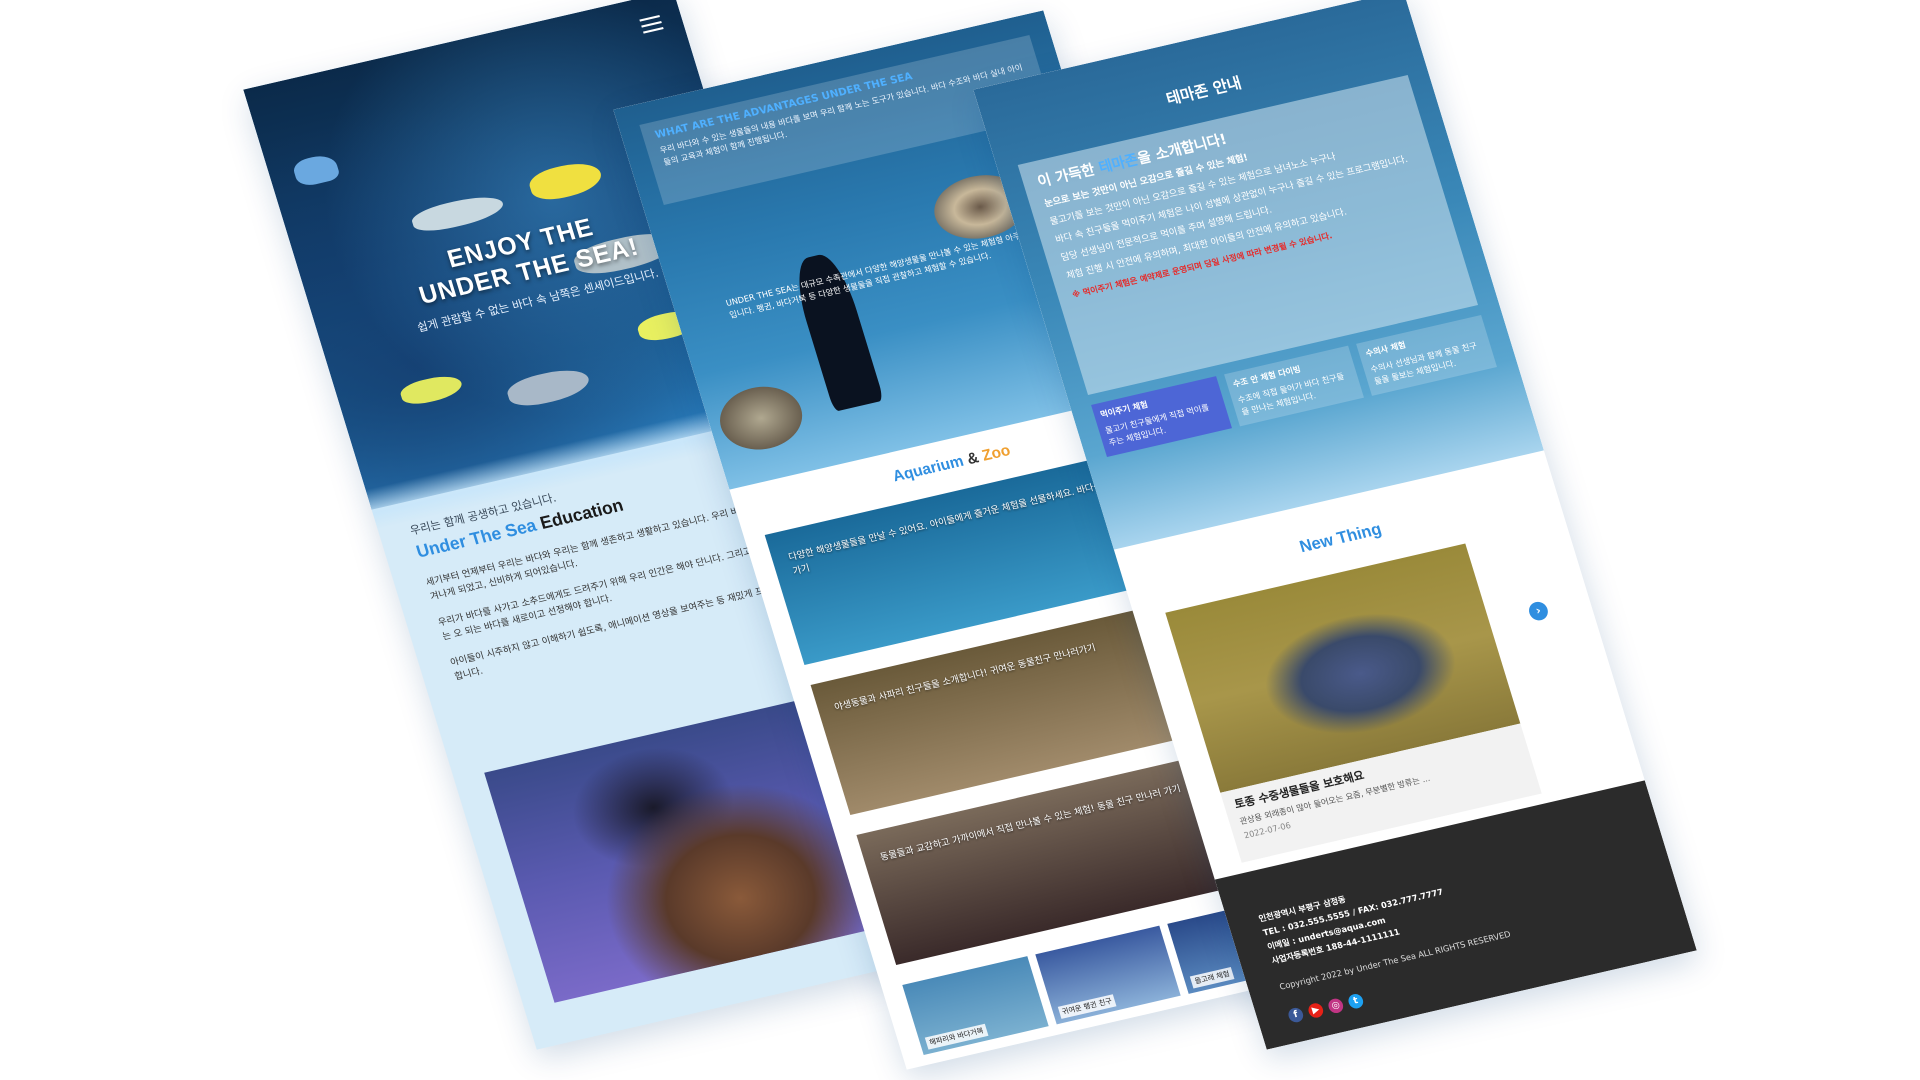 This screenshot has height=1080, width=1920. Describe the element at coordinates (1335, 1006) in the screenshot. I see `instagram-icon: ◎` at that location.